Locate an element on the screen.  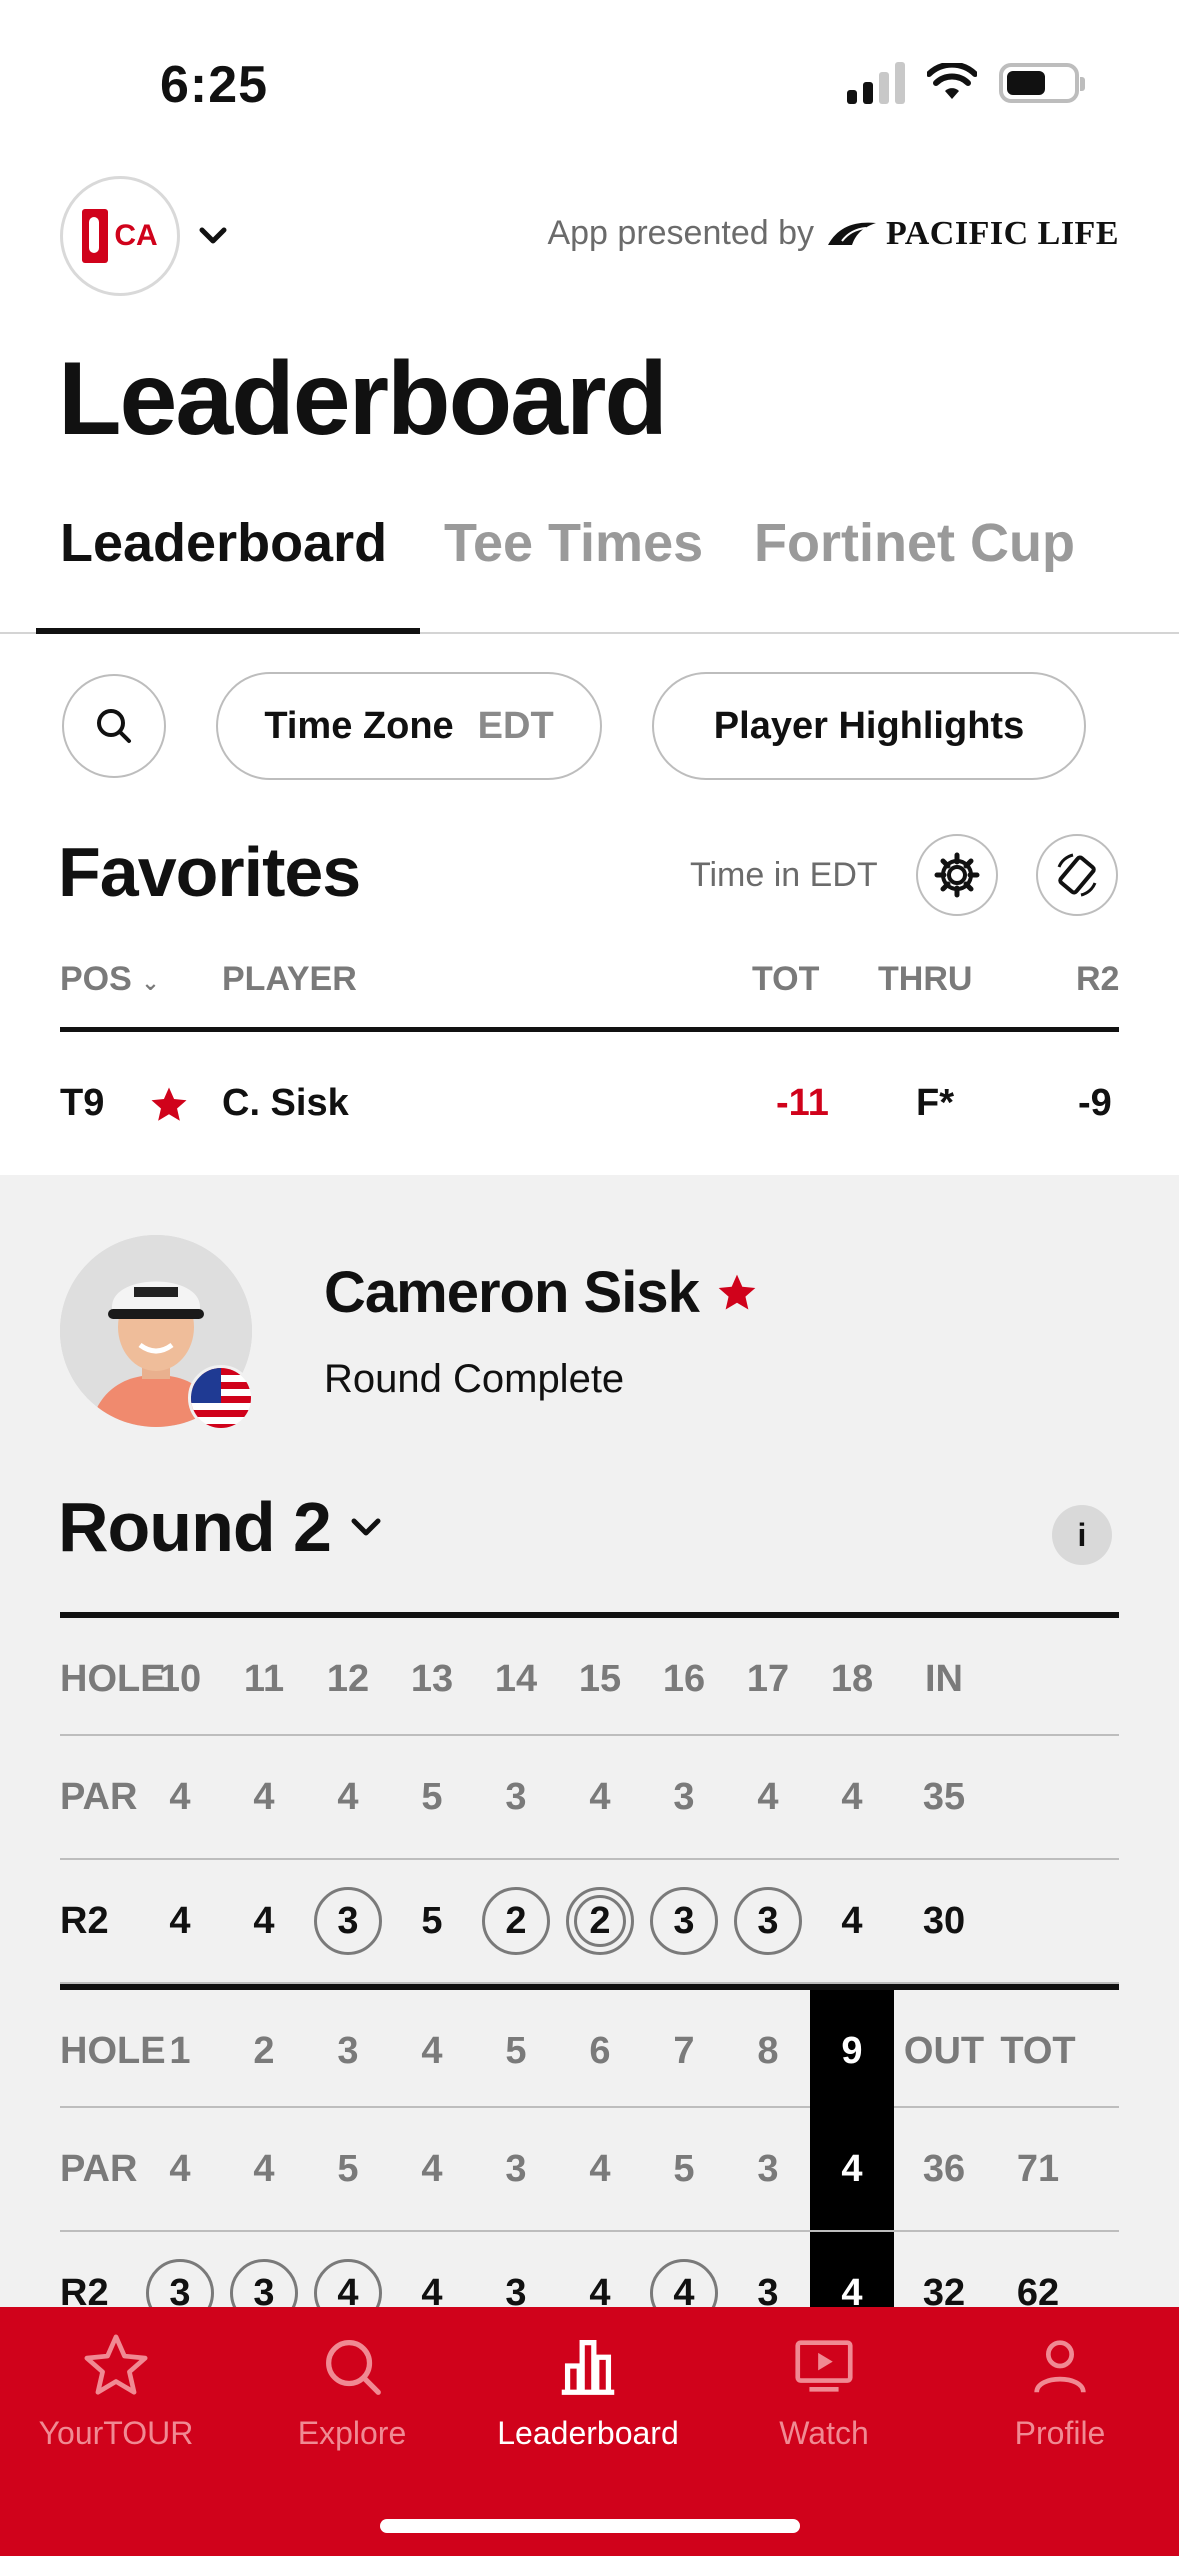
time-zone-note: Time in EDT is located at coordinates (784, 875).